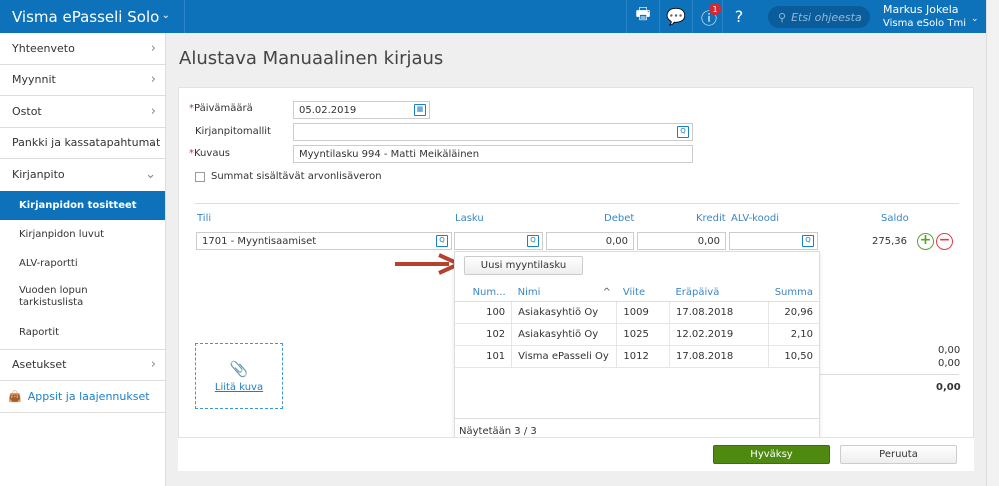 The image size is (999, 486). Describe the element at coordinates (738, 16) in the screenshot. I see `help-icon: ?` at that location.